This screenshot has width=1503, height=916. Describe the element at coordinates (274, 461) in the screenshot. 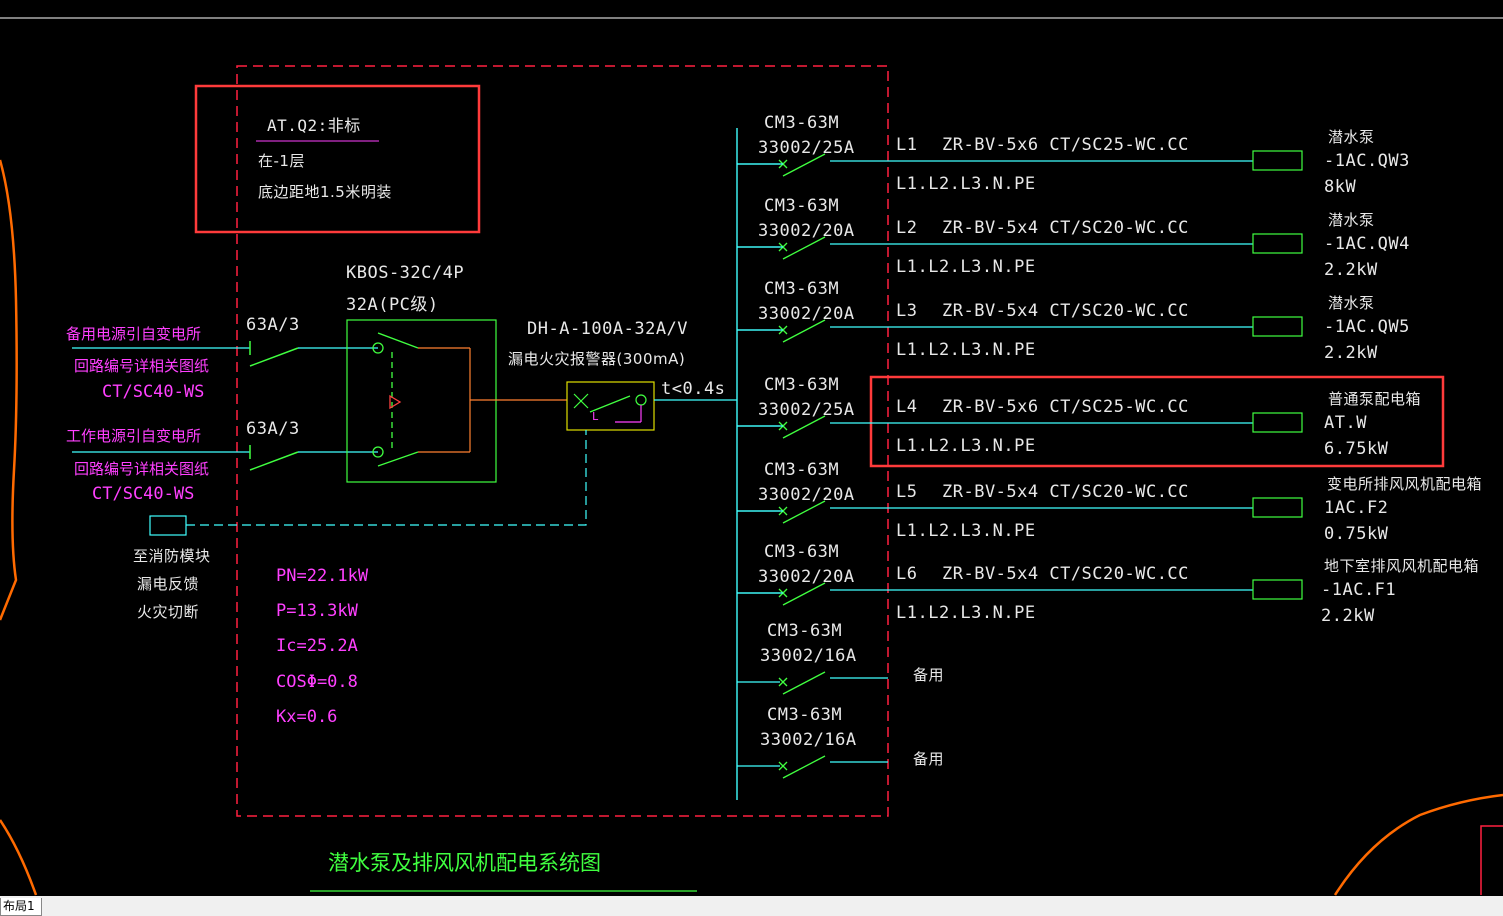

I see `work-breaker-contact` at that location.